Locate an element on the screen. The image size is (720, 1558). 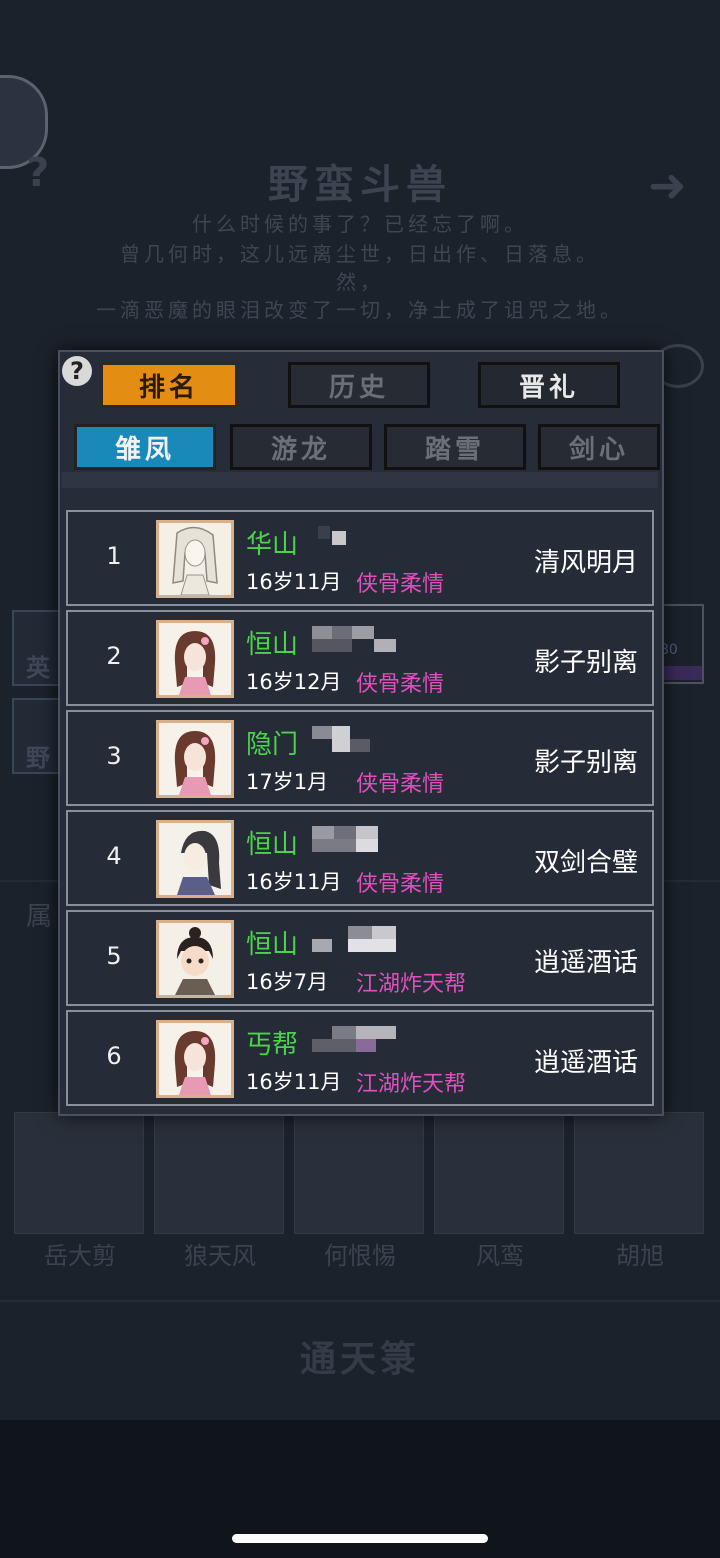
skill-name: 清风明月 is located at coordinates (585, 563).